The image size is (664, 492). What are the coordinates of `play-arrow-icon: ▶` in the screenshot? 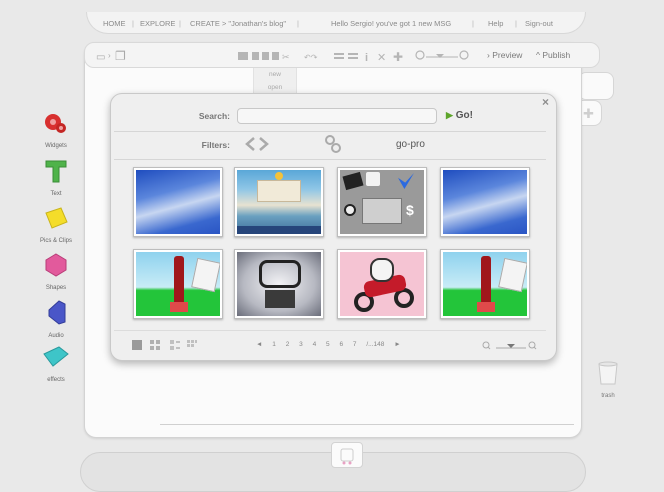 It's located at (449, 115).